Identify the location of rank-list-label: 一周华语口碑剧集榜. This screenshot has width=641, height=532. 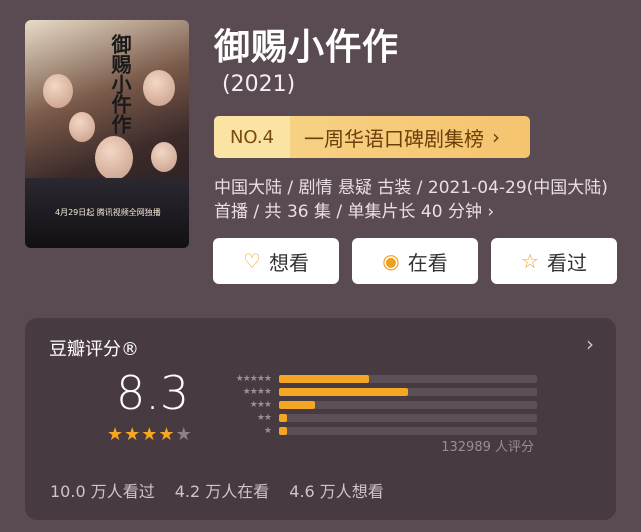
(394, 138).